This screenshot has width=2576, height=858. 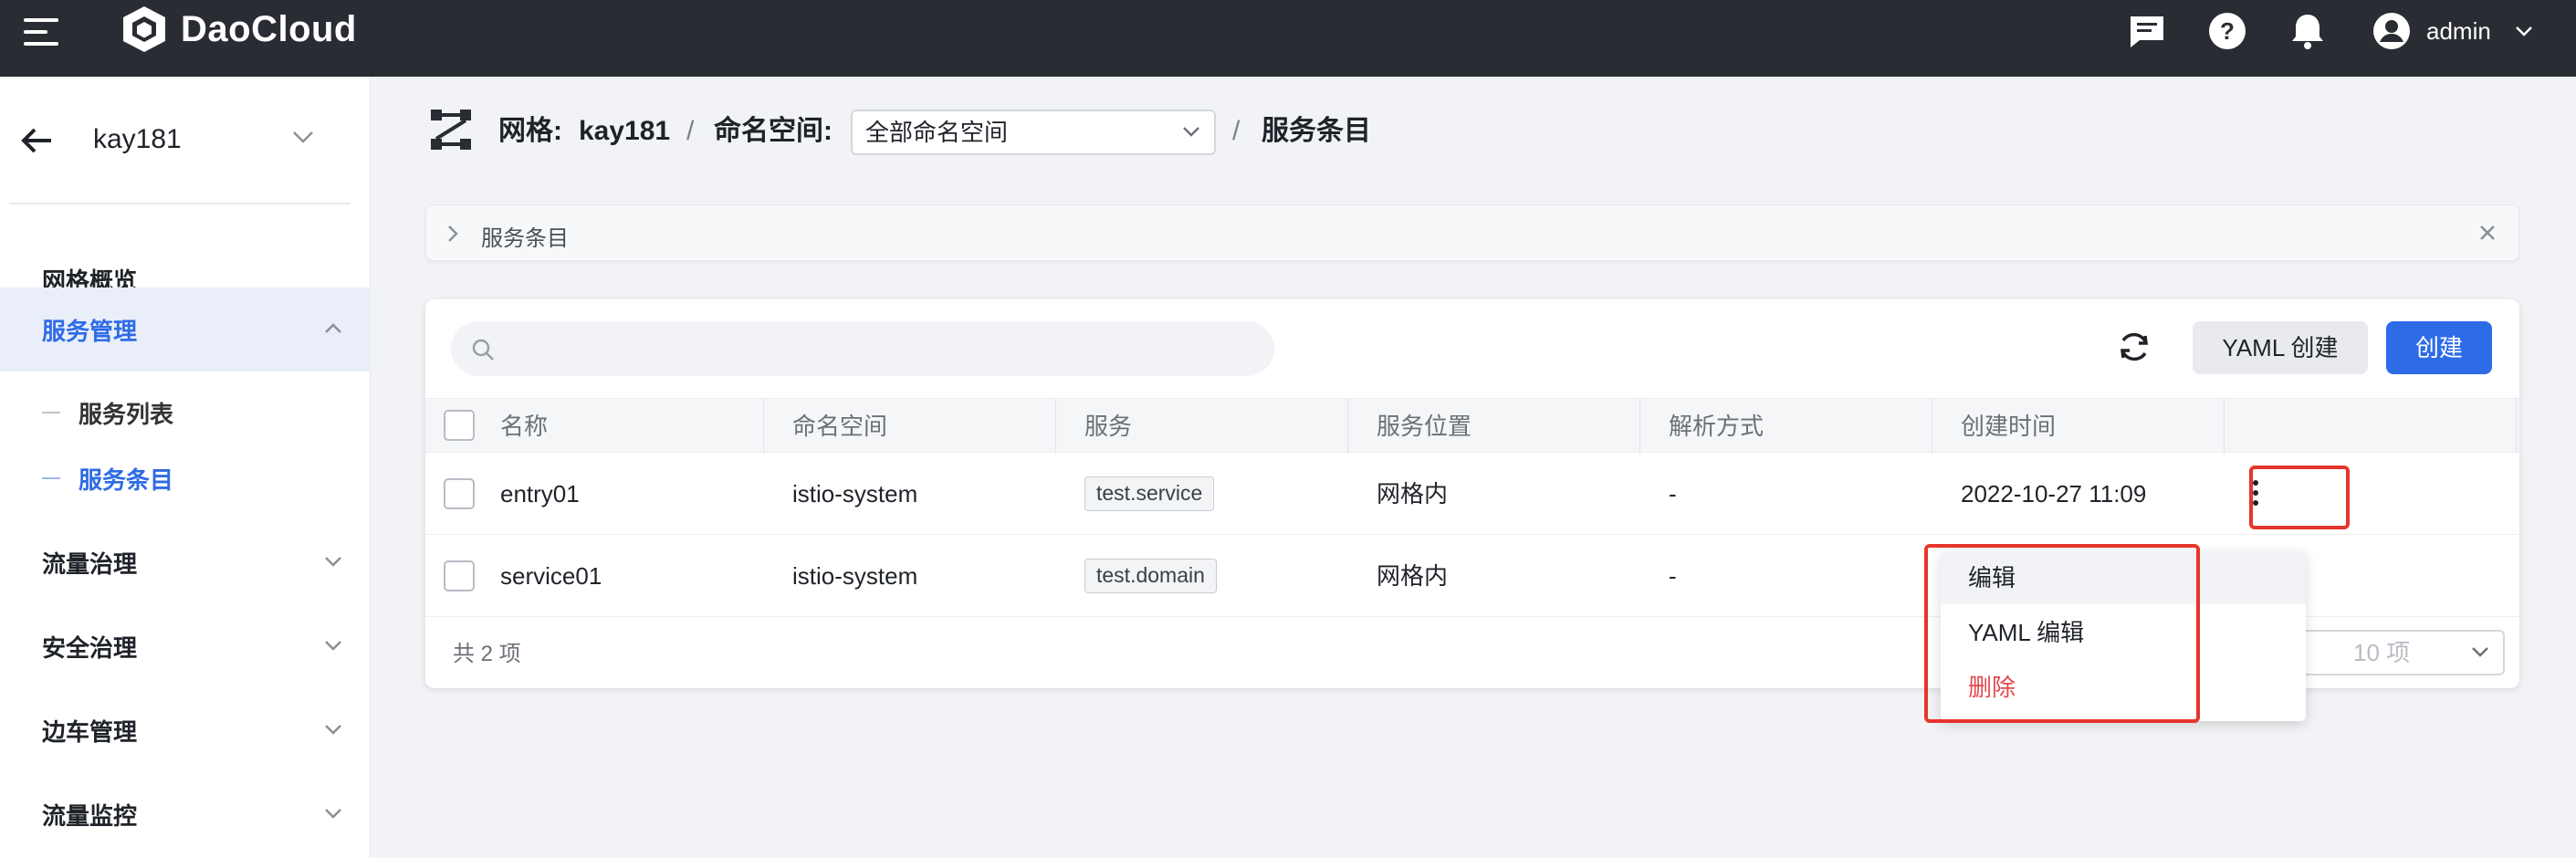 I want to click on select-all-checkbox, so click(x=459, y=425).